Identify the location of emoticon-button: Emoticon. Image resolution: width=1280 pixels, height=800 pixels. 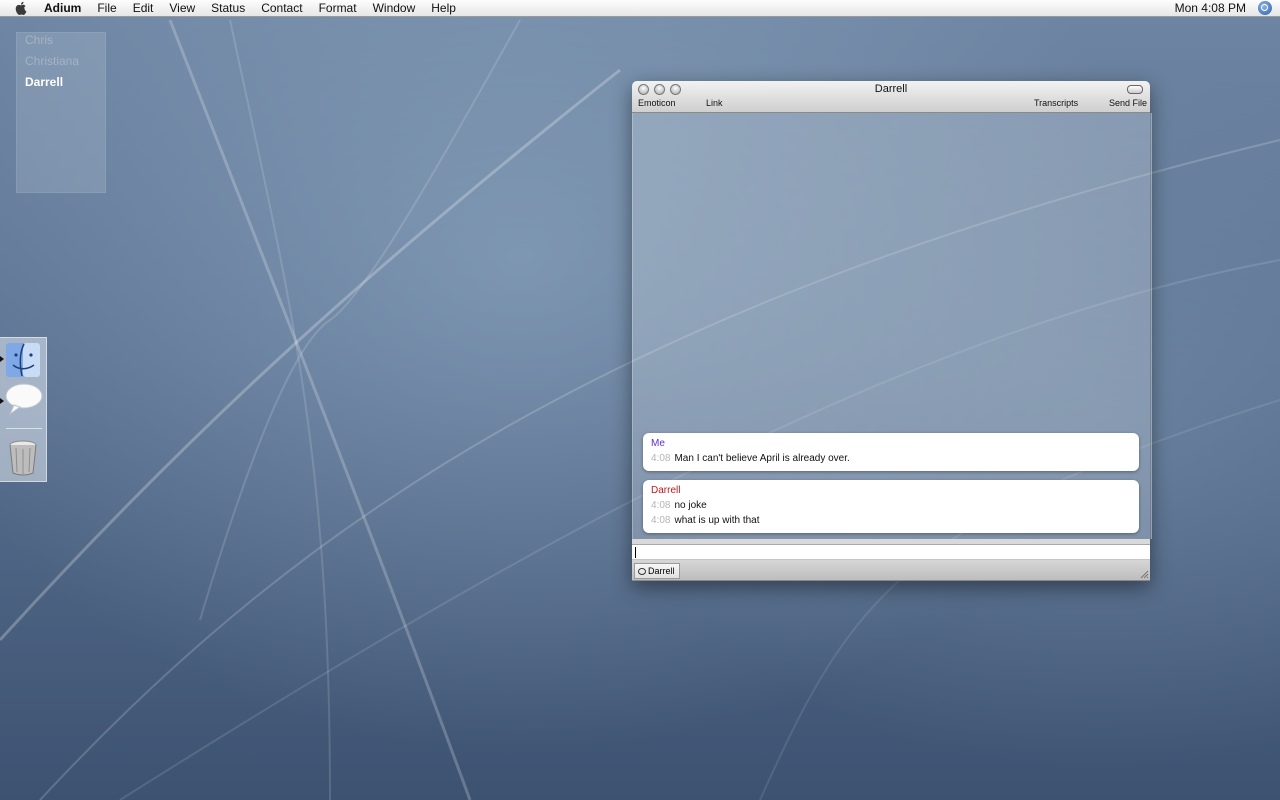
(657, 103).